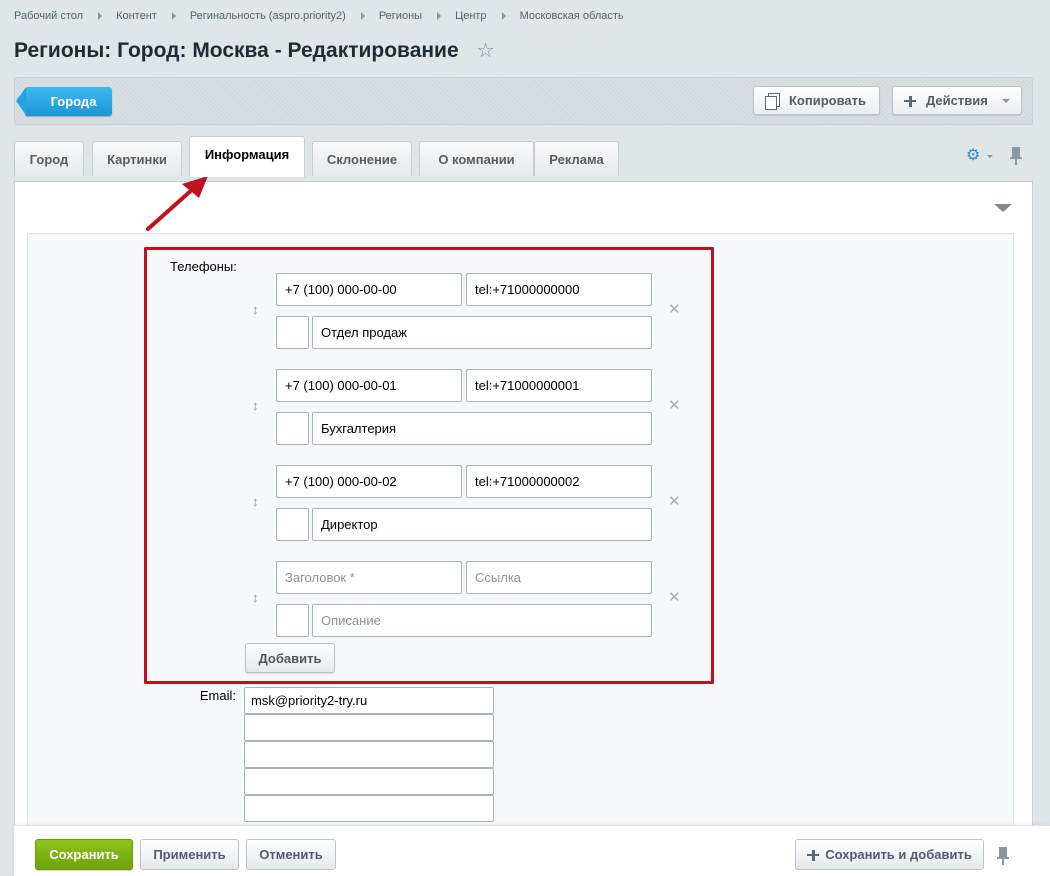 The height and width of the screenshot is (876, 1050). What do you see at coordinates (559, 385) in the screenshot?
I see `phone-link-field: tel:+71000000001` at bounding box center [559, 385].